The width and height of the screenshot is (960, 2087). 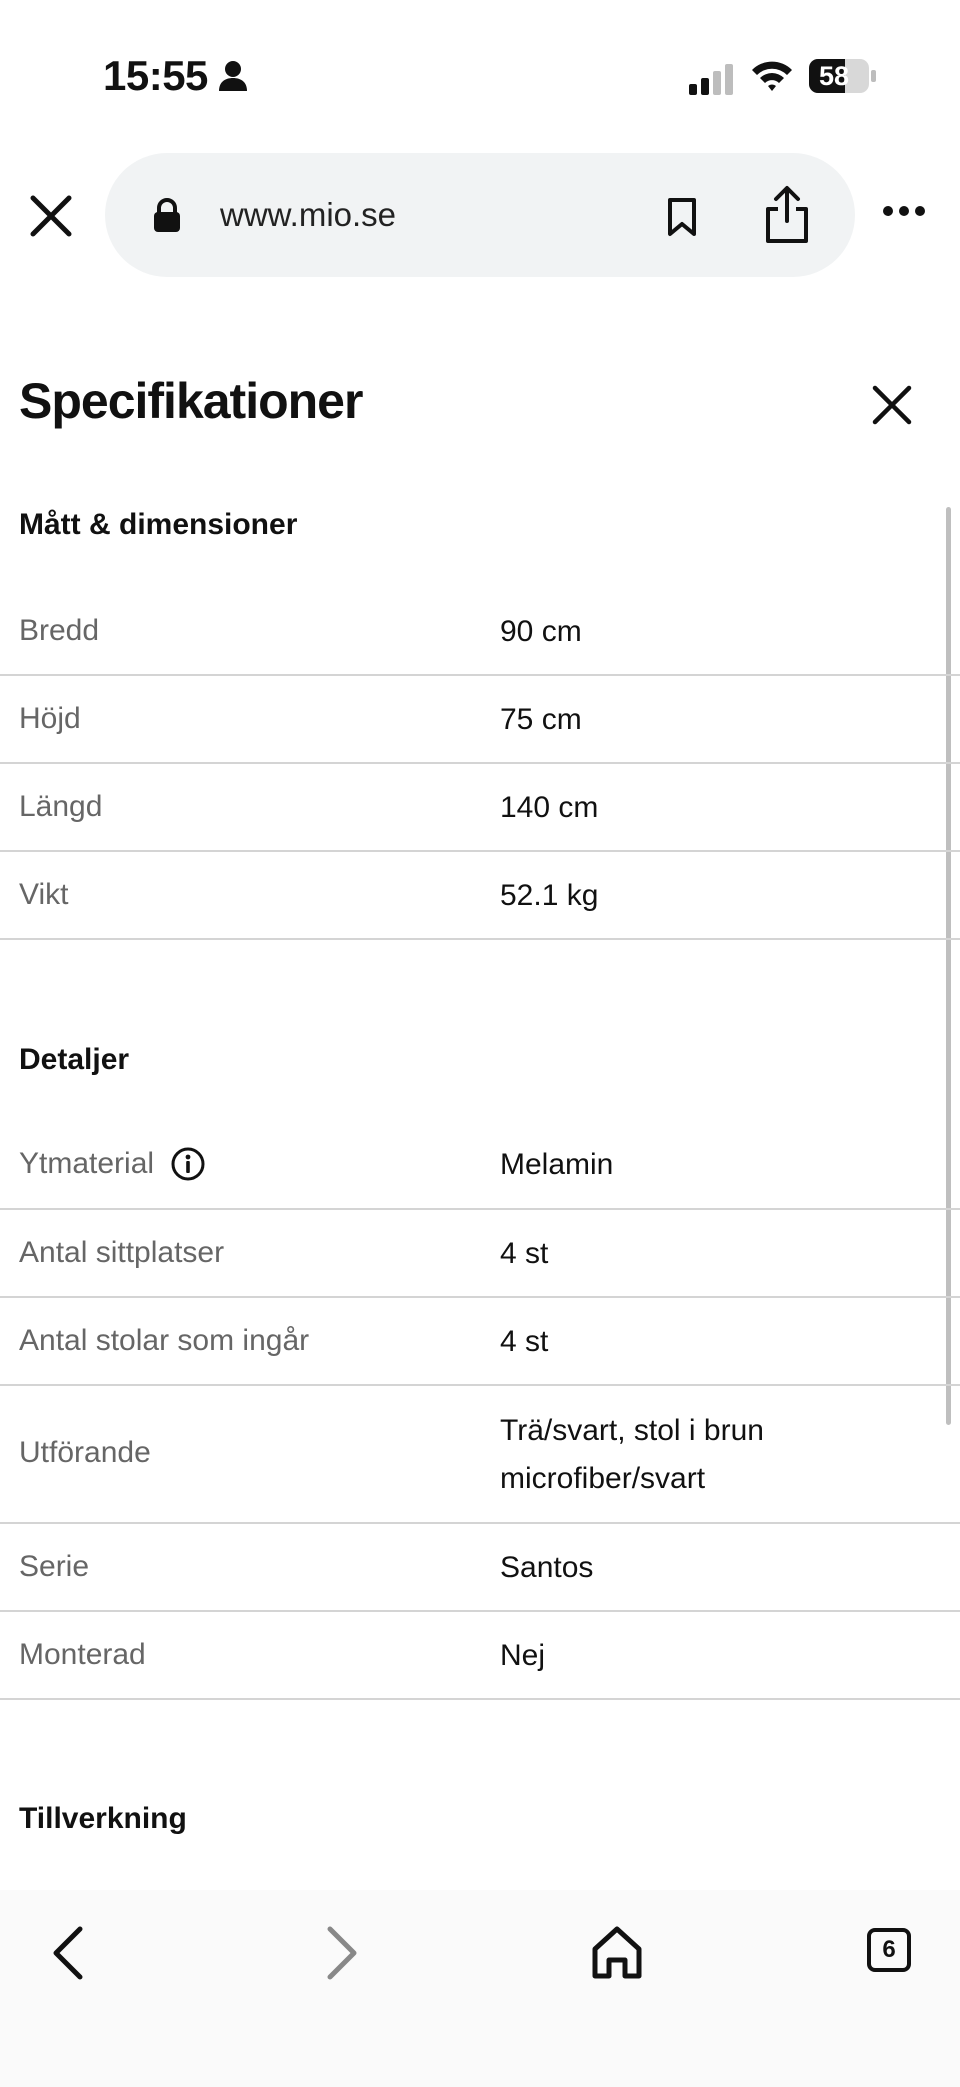 I want to click on spec-label: Bredd, so click(x=59, y=630).